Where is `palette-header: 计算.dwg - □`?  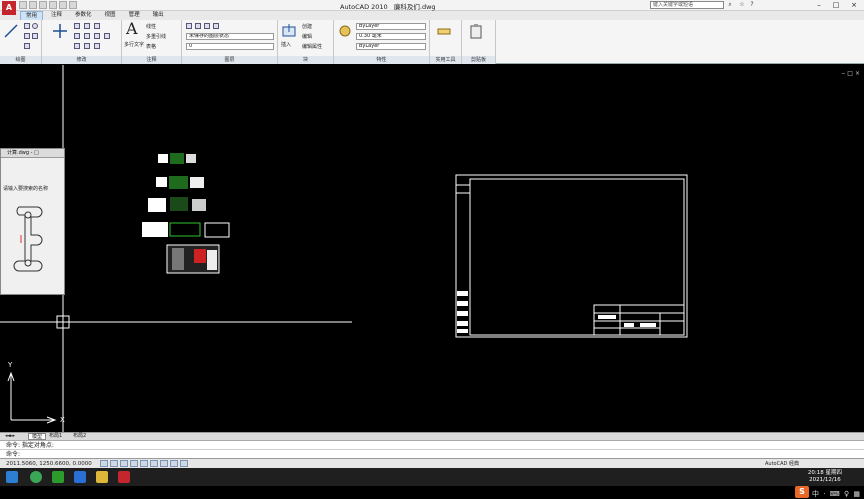 palette-header: 计算.dwg - □ is located at coordinates (32, 153).